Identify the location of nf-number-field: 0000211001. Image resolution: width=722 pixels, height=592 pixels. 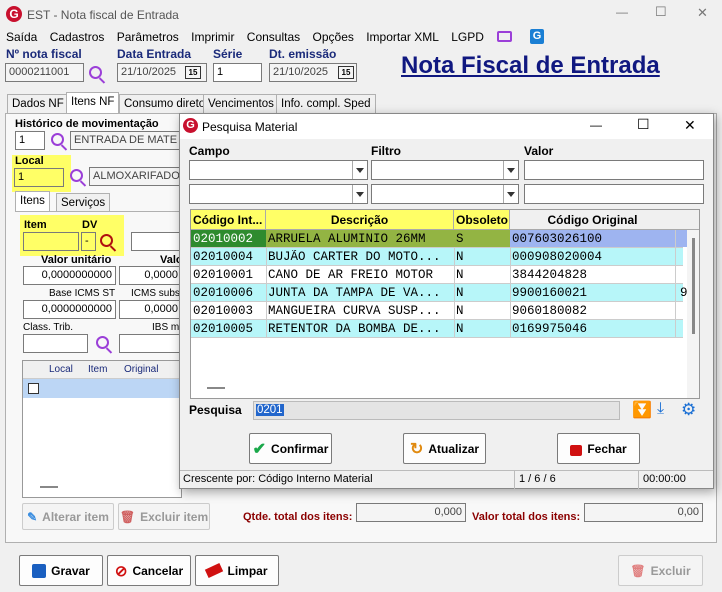
(44, 72).